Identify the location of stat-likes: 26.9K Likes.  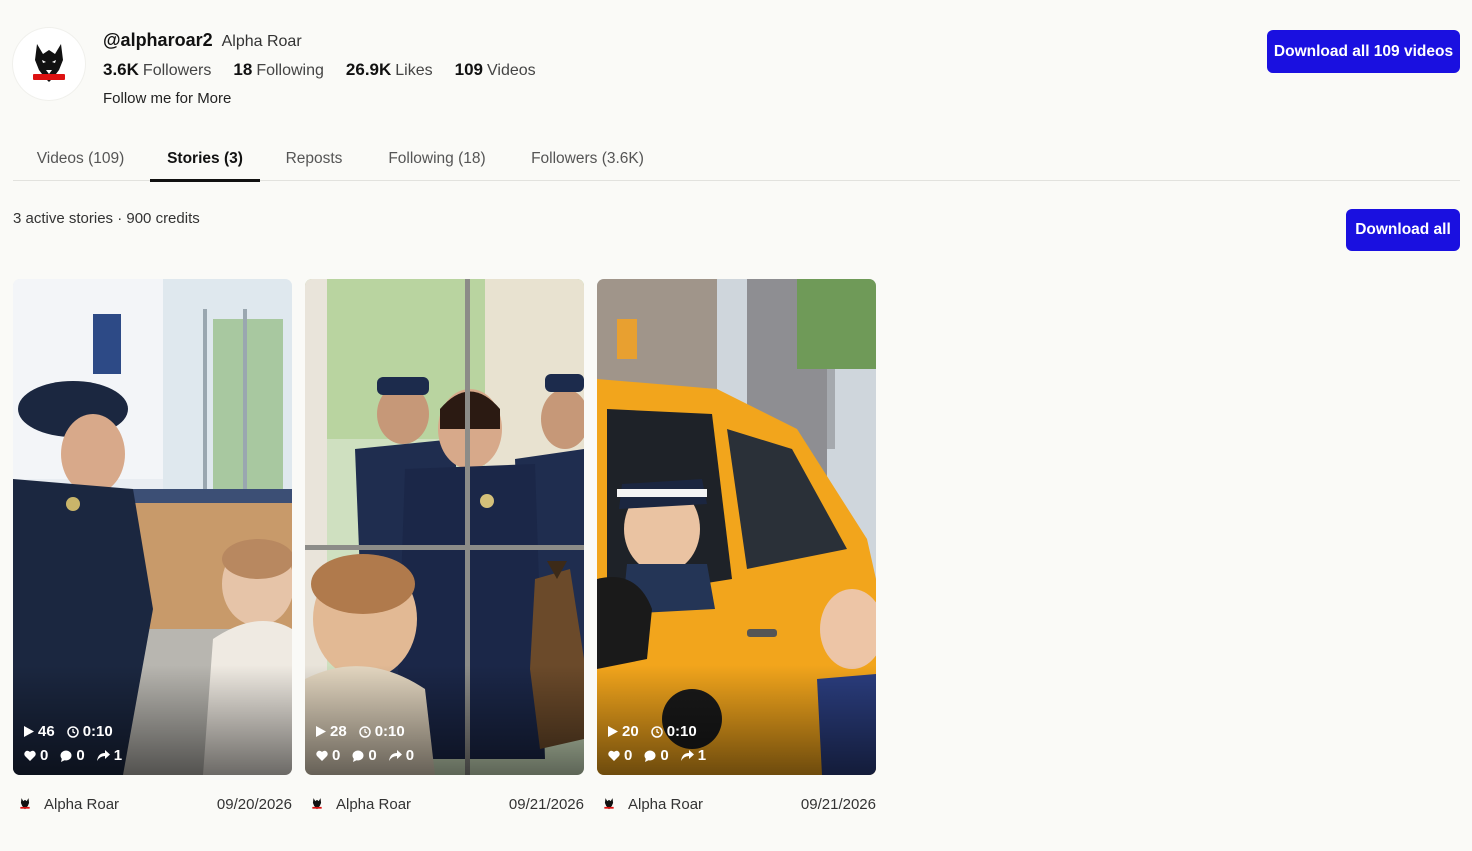
(389, 69).